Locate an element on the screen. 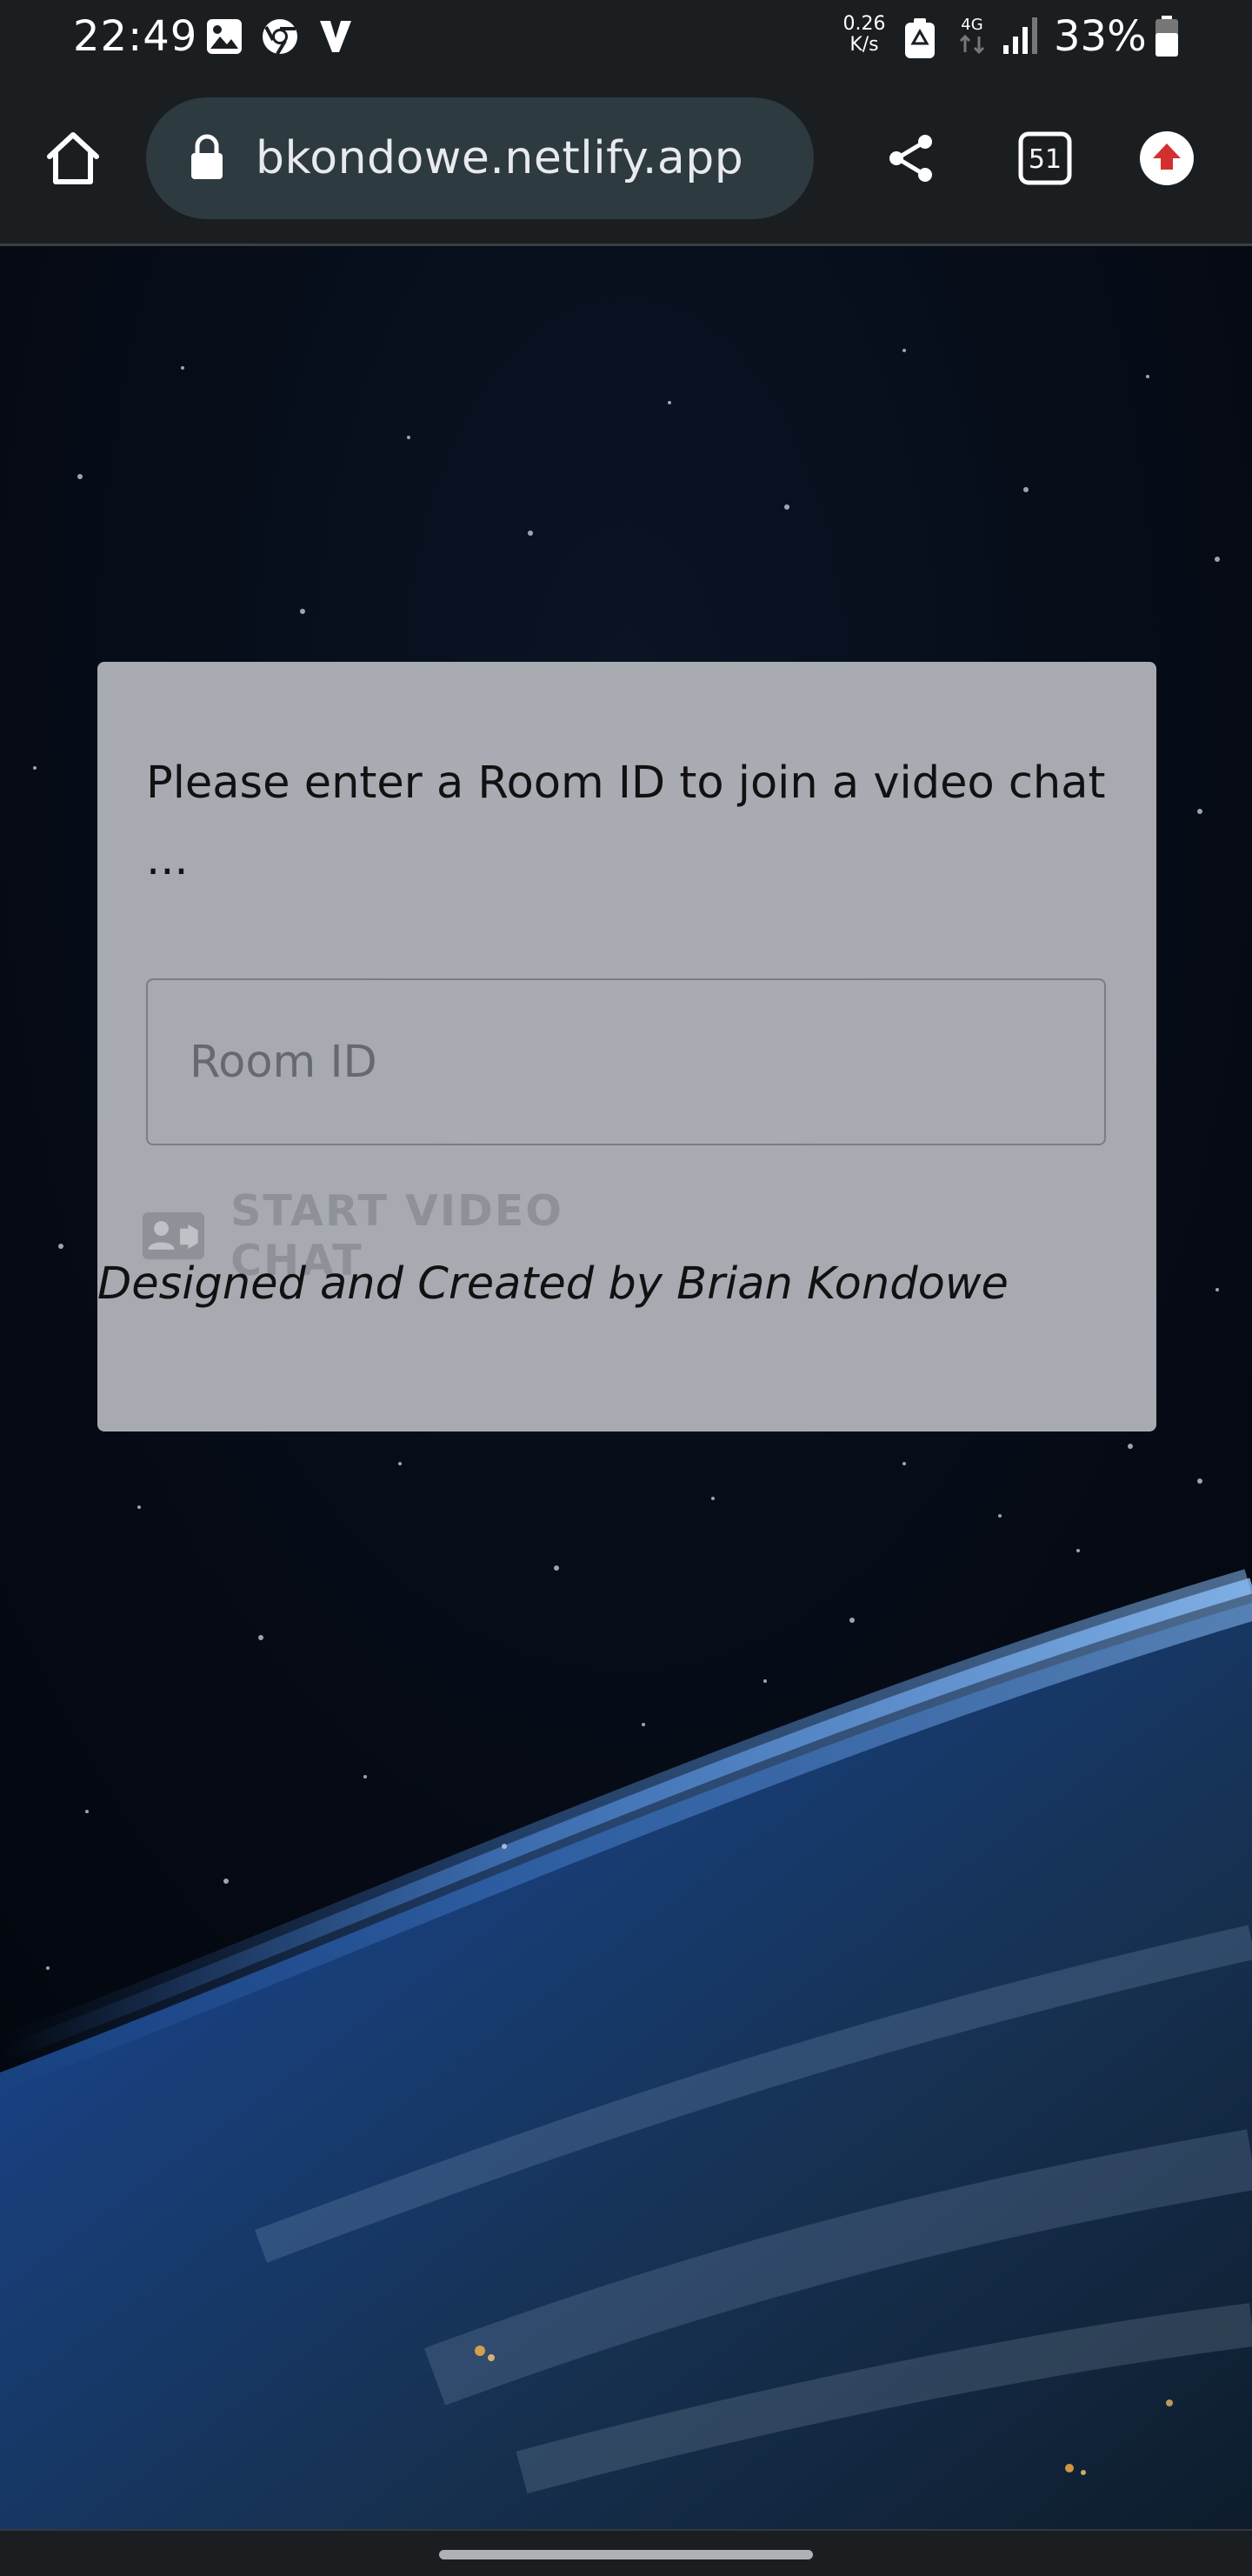 The width and height of the screenshot is (1252, 2576). net-speed: 0.26 K/s is located at coordinates (864, 35).